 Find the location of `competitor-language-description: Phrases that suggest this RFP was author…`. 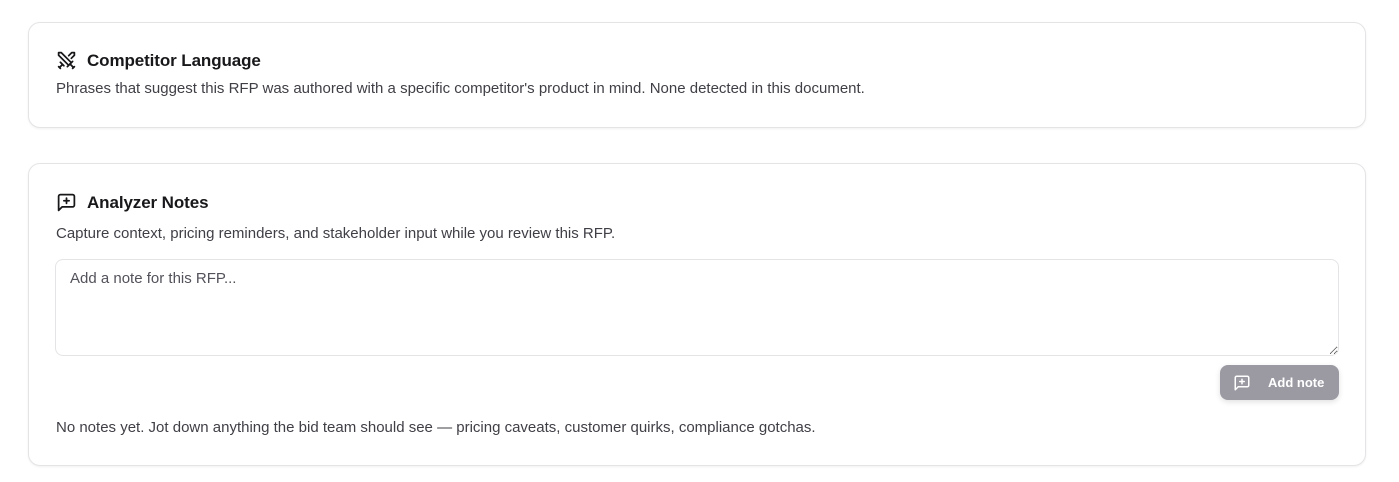

competitor-language-description: Phrases that suggest this RFP was author… is located at coordinates (460, 88).